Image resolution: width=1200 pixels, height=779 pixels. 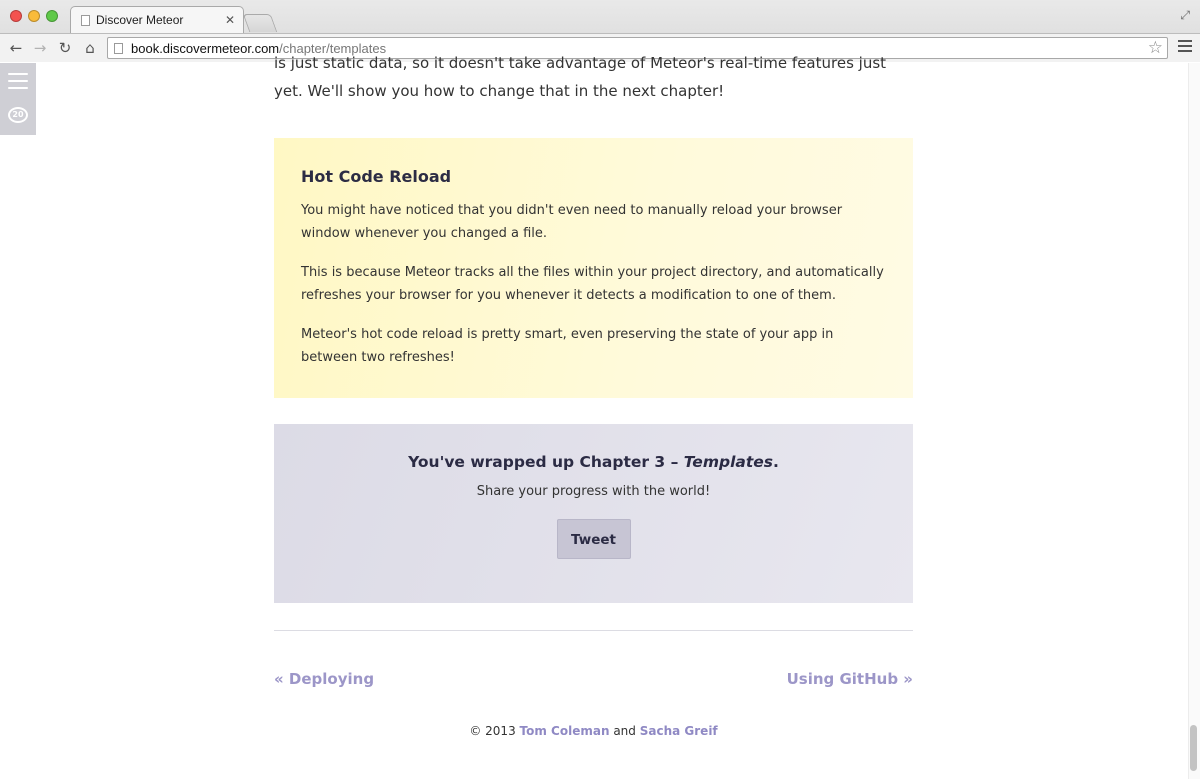 I want to click on scrollbar-thumb, so click(x=1193, y=748).